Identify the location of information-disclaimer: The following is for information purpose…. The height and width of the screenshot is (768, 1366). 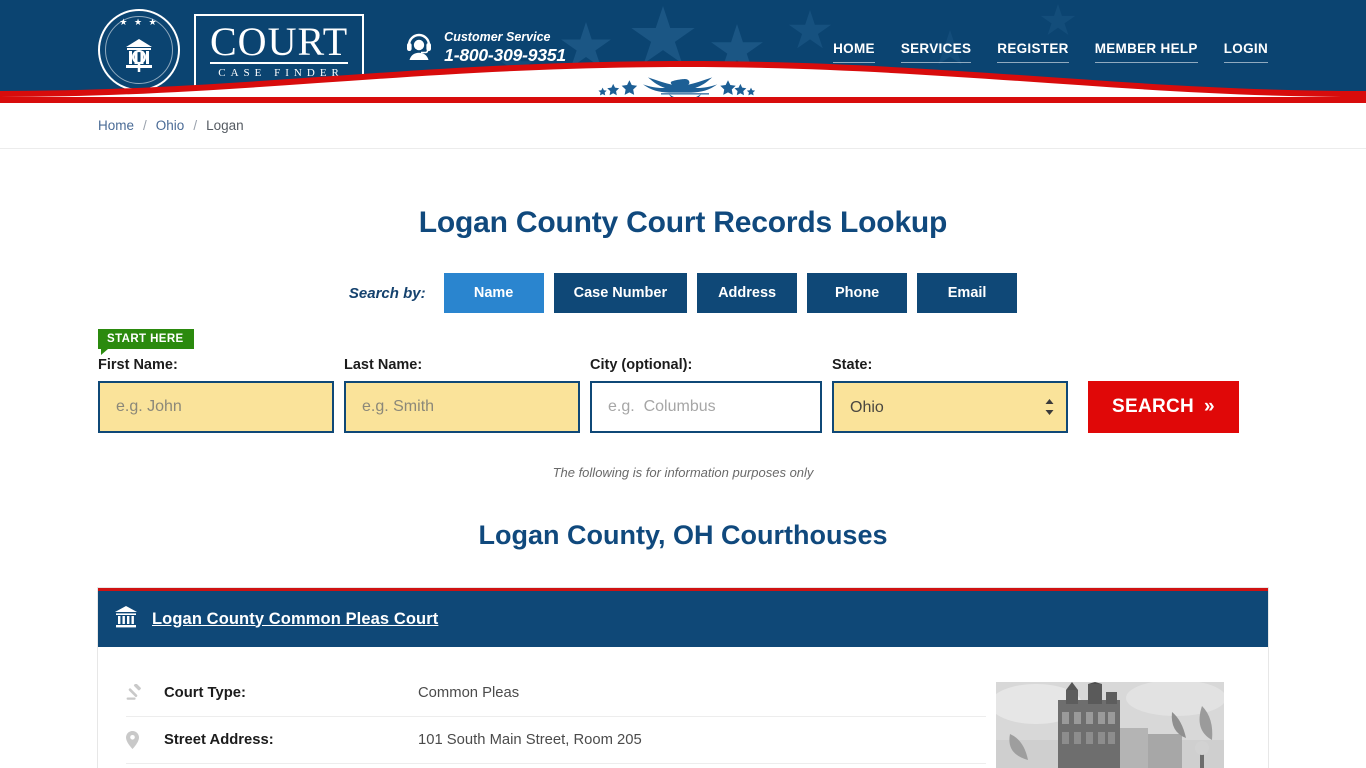
(683, 472).